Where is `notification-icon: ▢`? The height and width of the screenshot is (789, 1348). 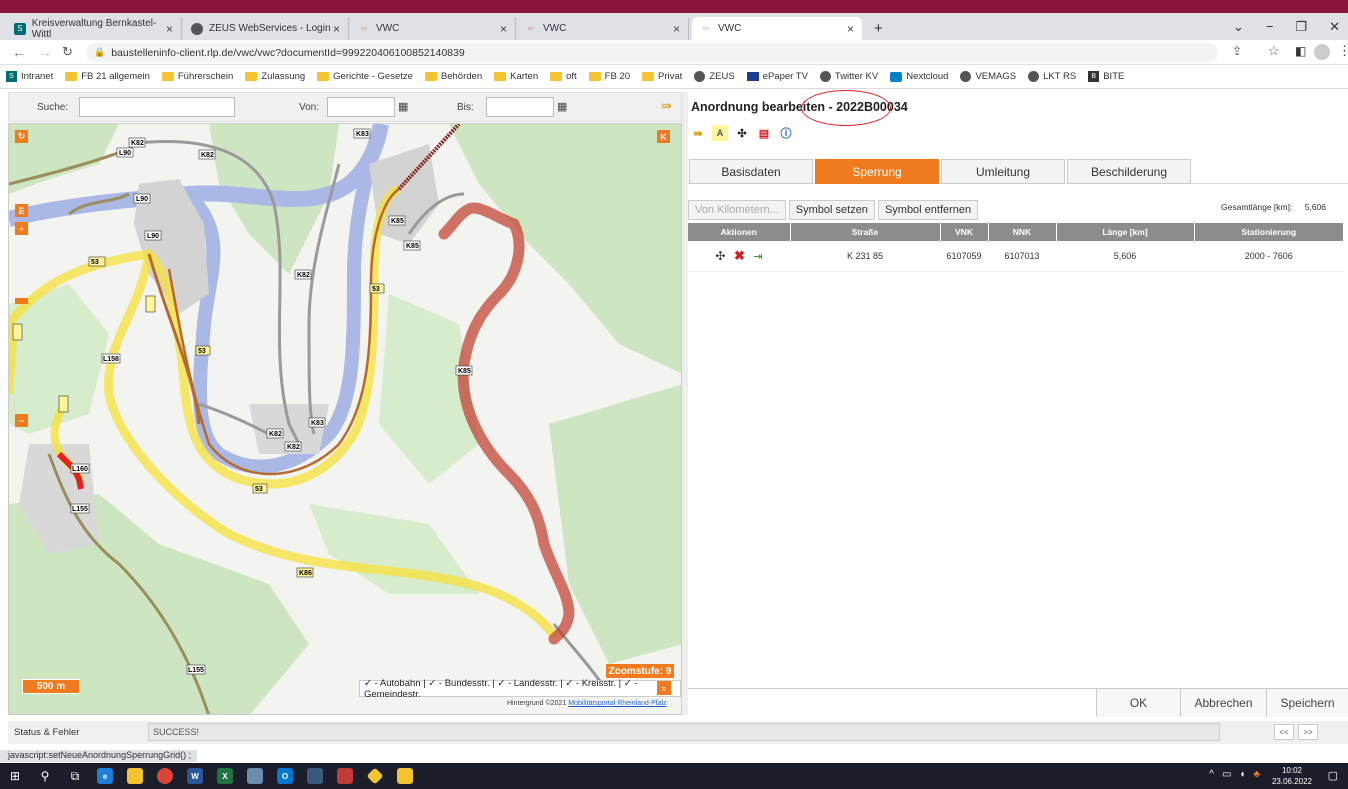
notification-icon: ▢ is located at coordinates (1333, 775).